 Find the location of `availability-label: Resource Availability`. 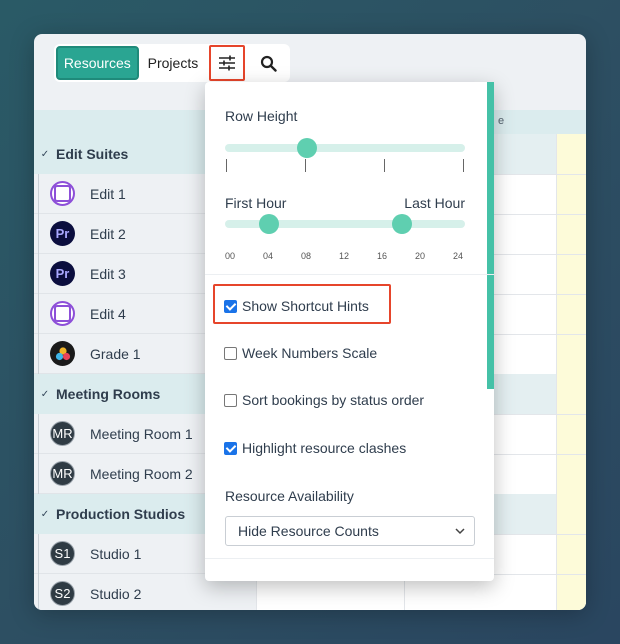

availability-label: Resource Availability is located at coordinates (289, 496).